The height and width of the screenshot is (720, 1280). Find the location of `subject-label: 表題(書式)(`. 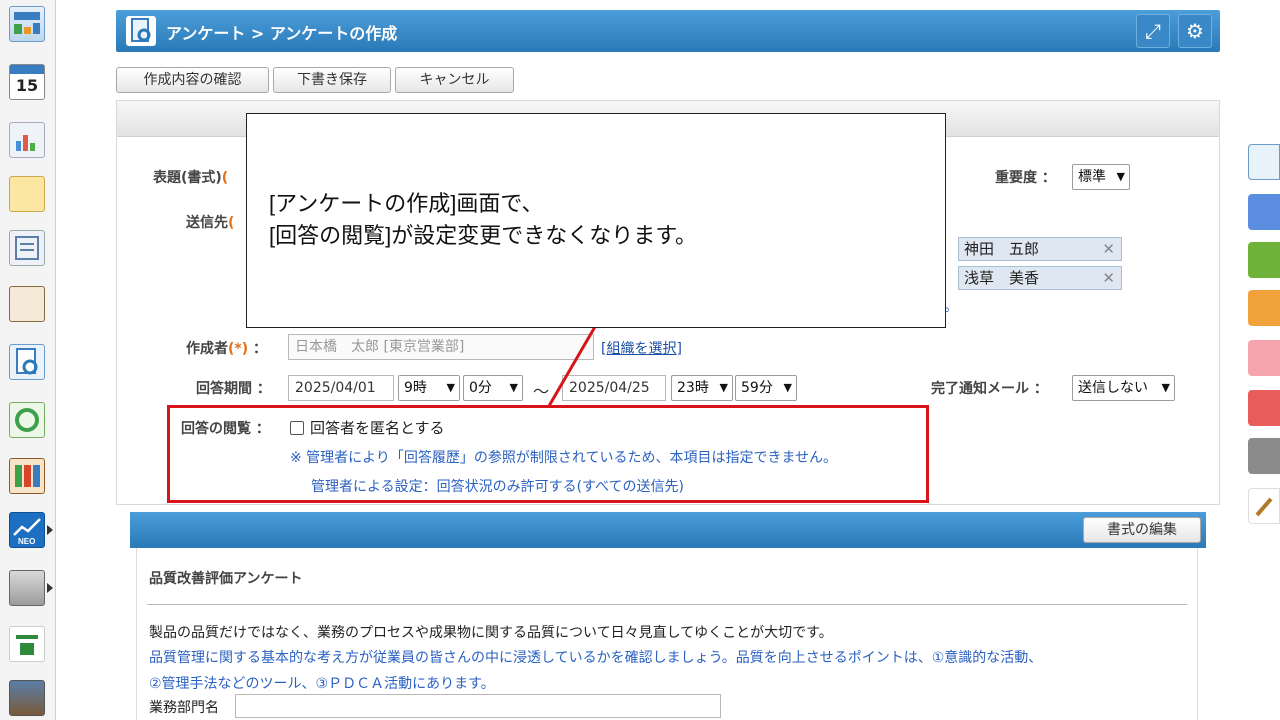

subject-label: 表題(書式)( is located at coordinates (190, 177).